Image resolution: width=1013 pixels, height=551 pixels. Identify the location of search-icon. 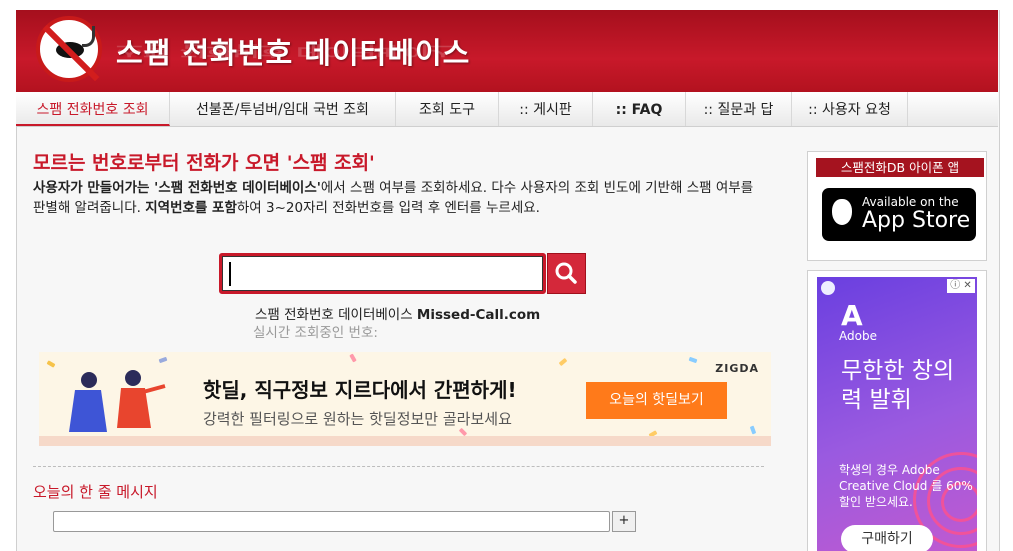
(566, 273).